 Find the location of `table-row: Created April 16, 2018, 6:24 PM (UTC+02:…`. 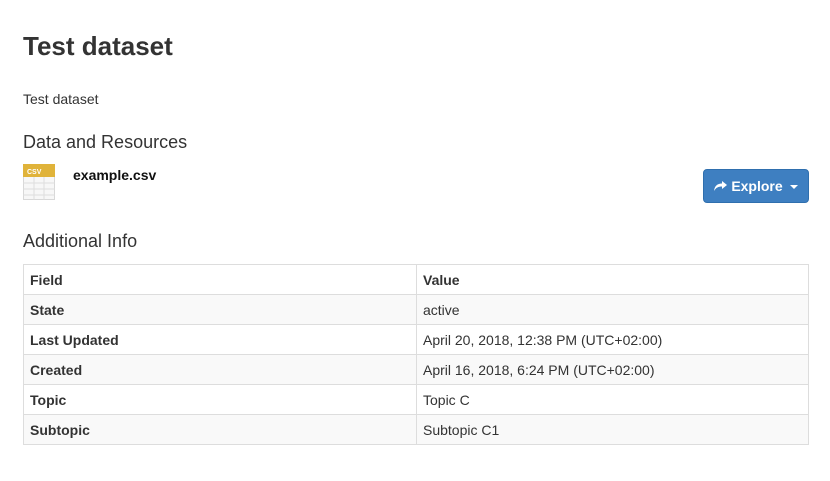

table-row: Created April 16, 2018, 6:24 PM (UTC+02:… is located at coordinates (416, 369).